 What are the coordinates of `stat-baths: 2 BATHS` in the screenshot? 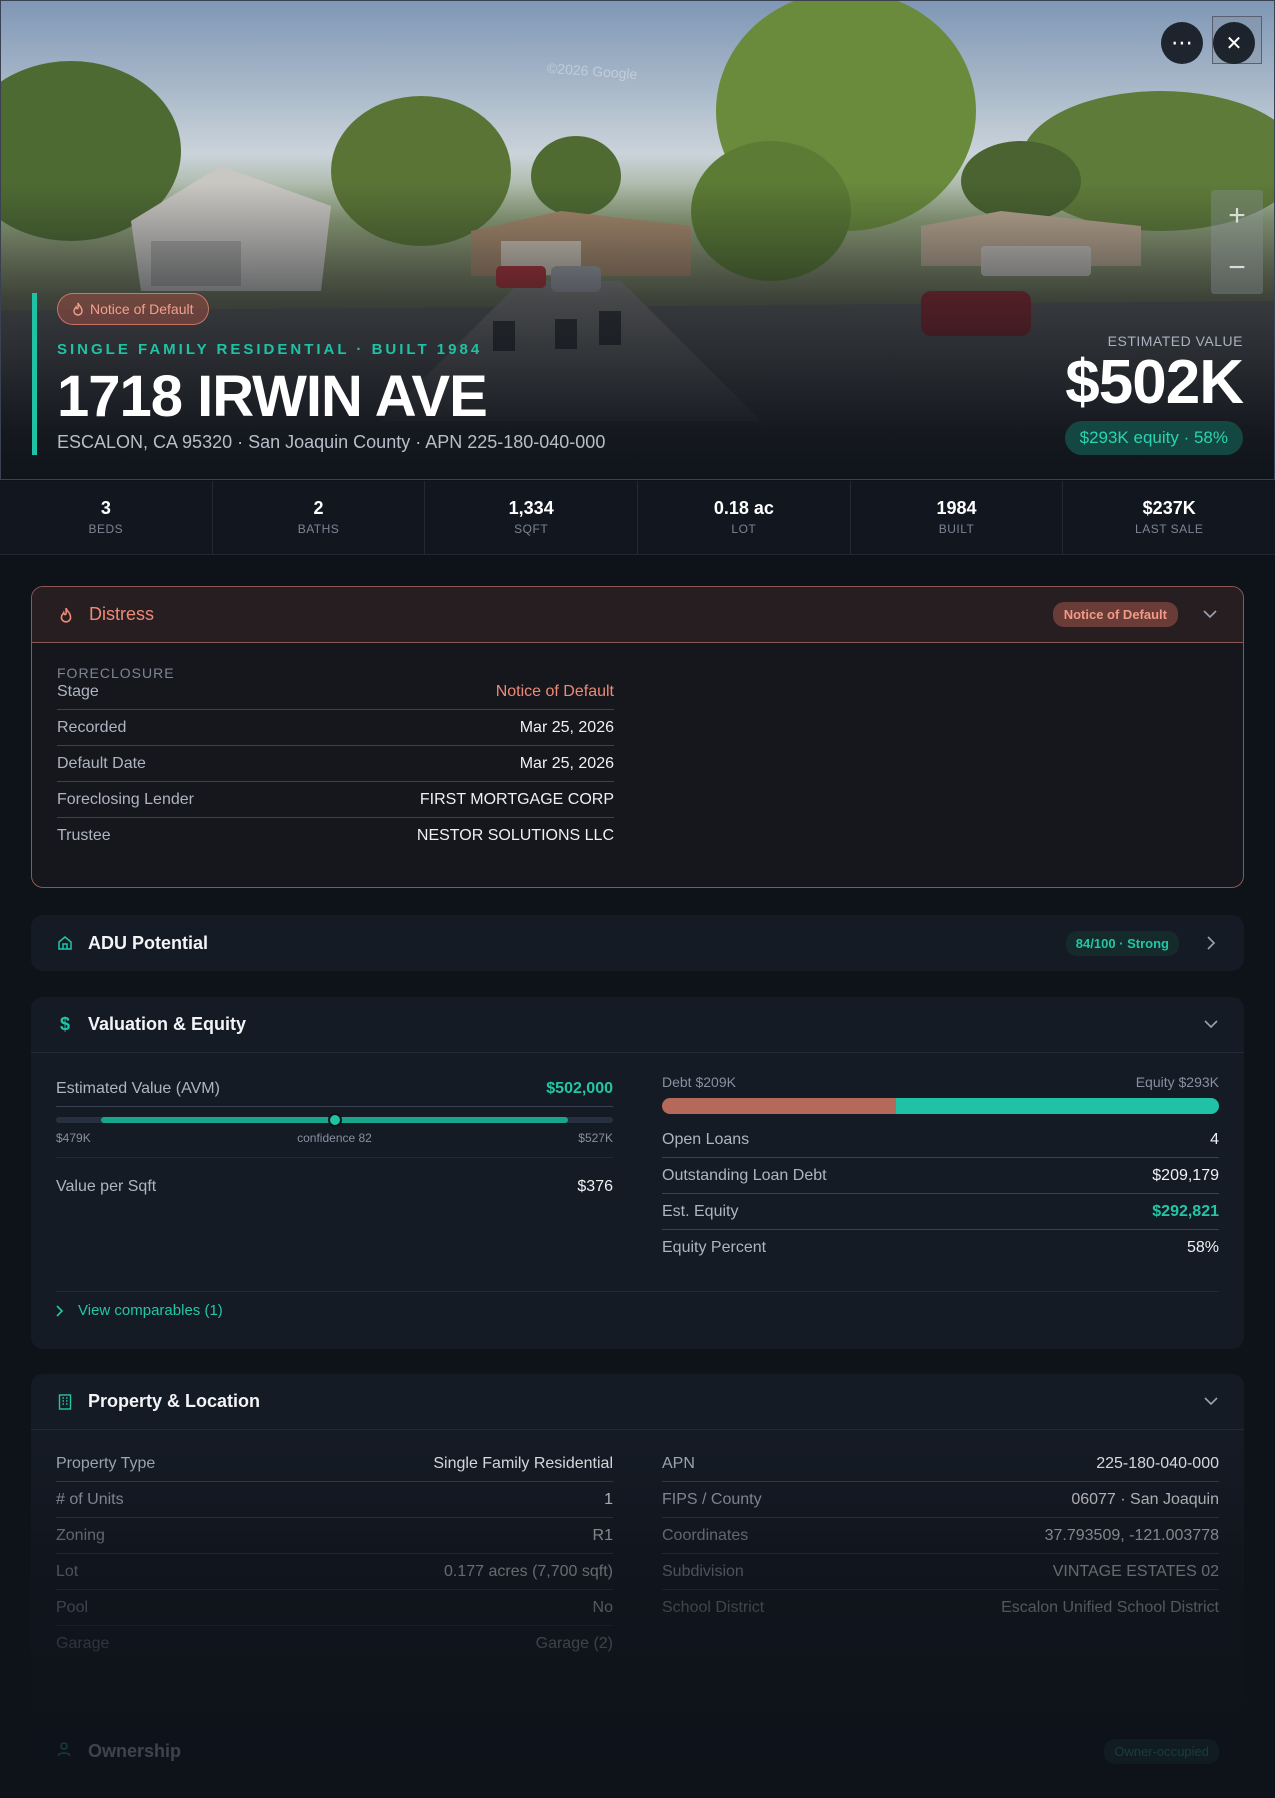 It's located at (319, 517).